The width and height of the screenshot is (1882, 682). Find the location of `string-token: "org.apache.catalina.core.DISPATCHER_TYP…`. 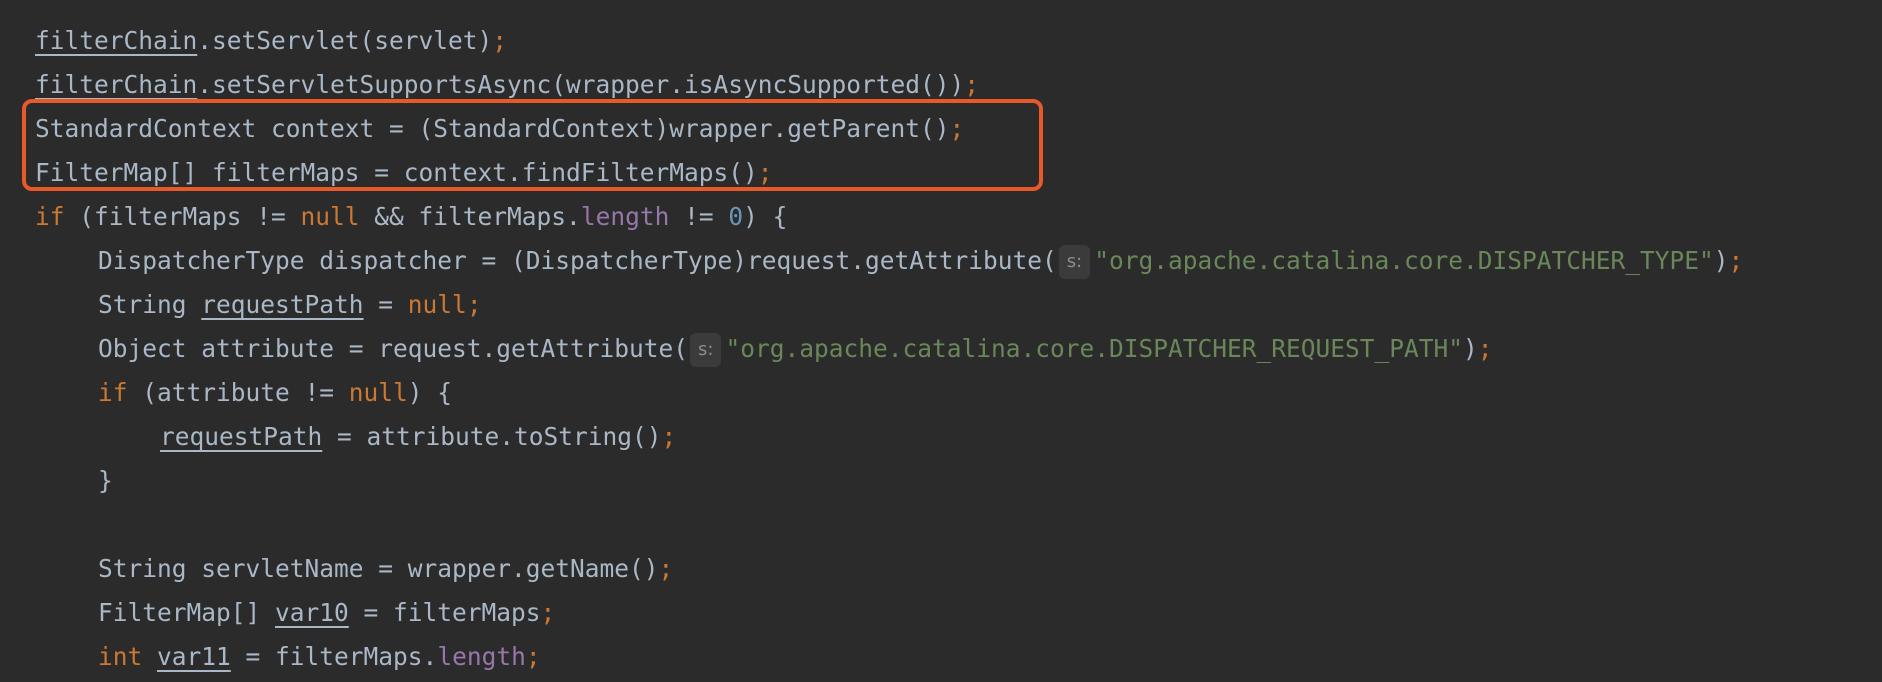

string-token: "org.apache.catalina.core.DISPATCHER_TYP… is located at coordinates (1404, 260).